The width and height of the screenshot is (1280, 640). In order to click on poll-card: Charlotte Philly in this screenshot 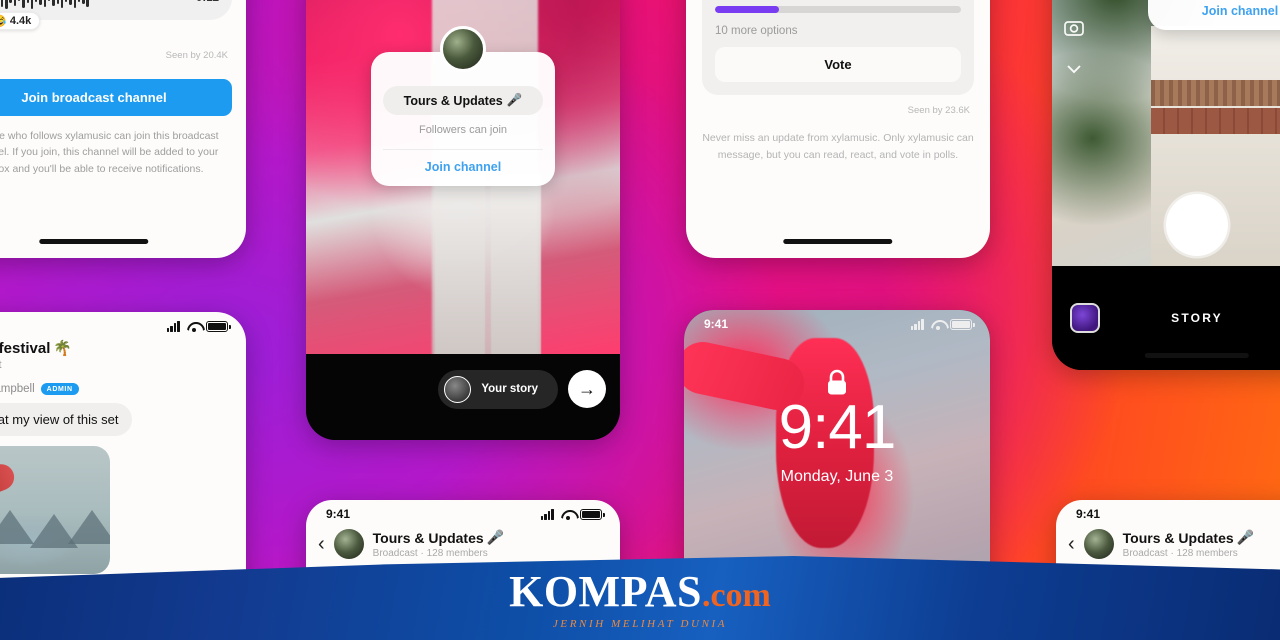, I will do `click(838, 47)`.